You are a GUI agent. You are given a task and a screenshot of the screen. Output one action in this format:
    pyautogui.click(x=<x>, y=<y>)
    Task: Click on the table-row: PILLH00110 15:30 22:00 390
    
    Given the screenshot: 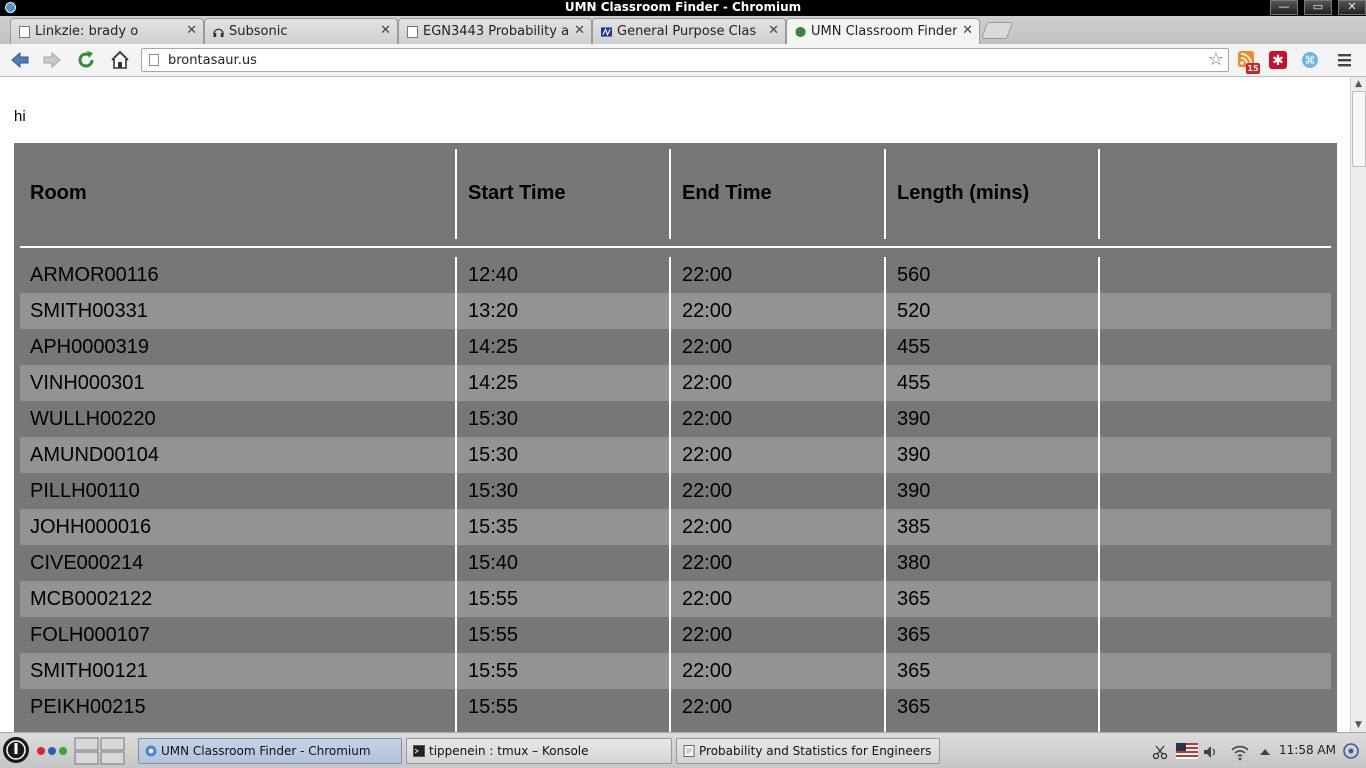 What is the action you would take?
    pyautogui.click(x=675, y=491)
    